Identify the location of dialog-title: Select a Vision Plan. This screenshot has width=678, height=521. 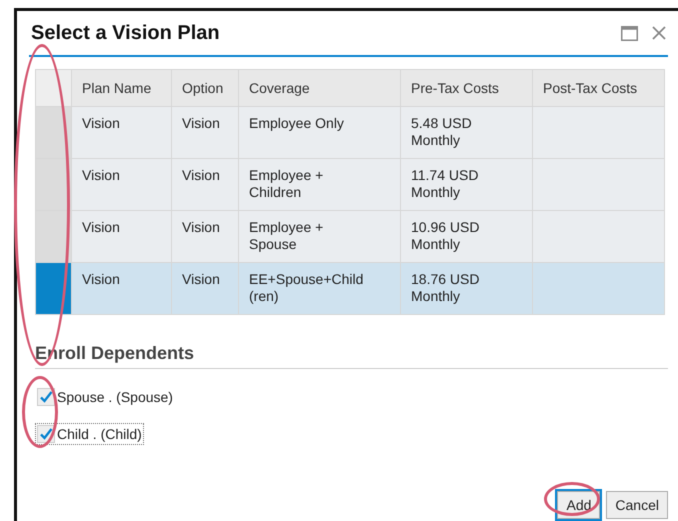
(125, 33).